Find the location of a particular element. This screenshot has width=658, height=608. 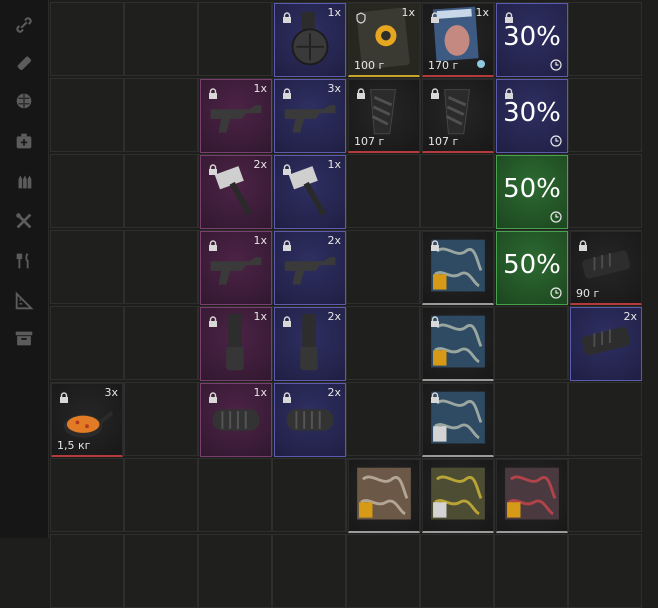

sidebar-item-tools is located at coordinates (24, 221).